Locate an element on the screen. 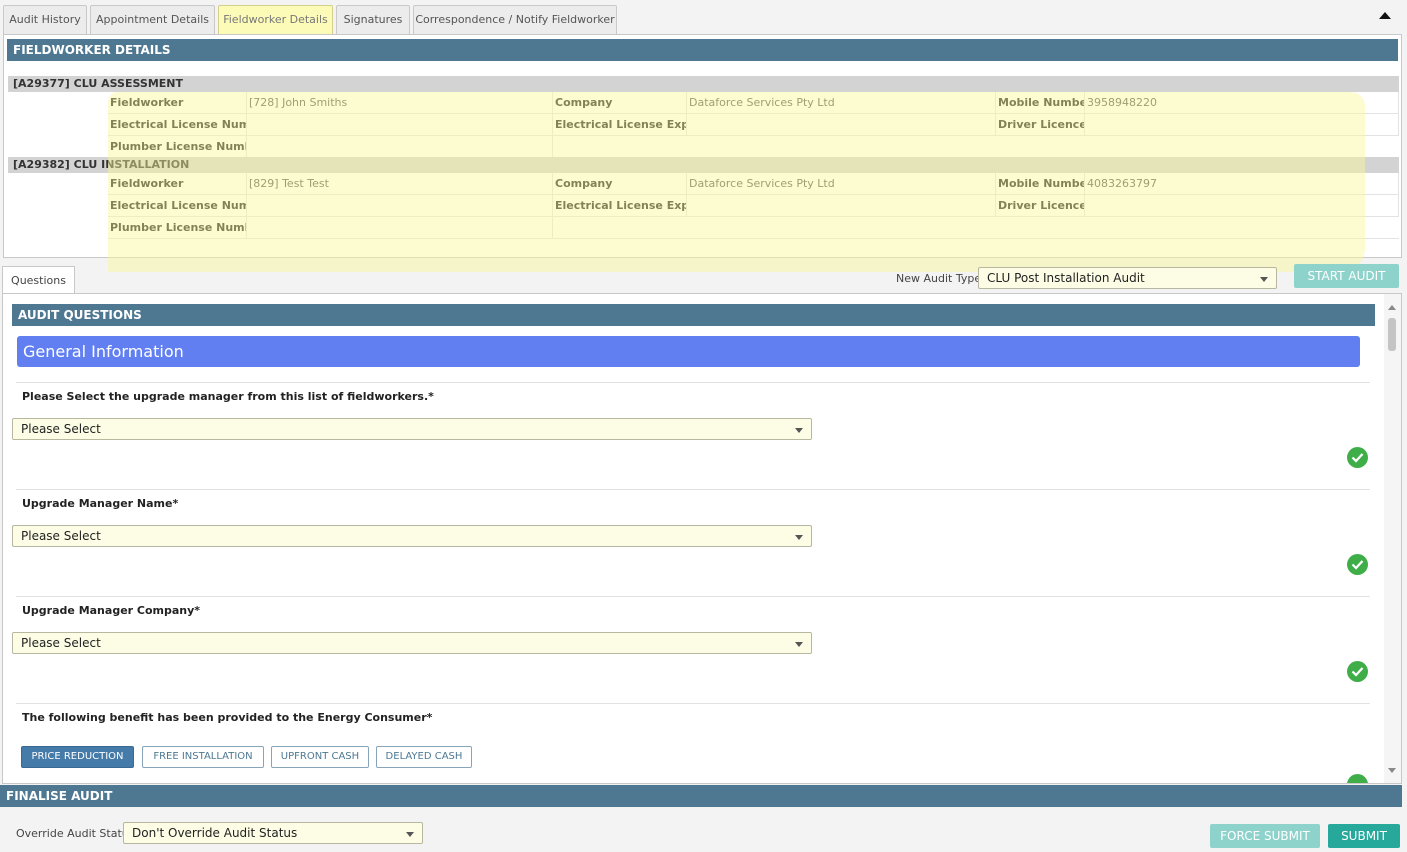 The width and height of the screenshot is (1407, 852). tab-audit-history: Audit History is located at coordinates (45, 19).